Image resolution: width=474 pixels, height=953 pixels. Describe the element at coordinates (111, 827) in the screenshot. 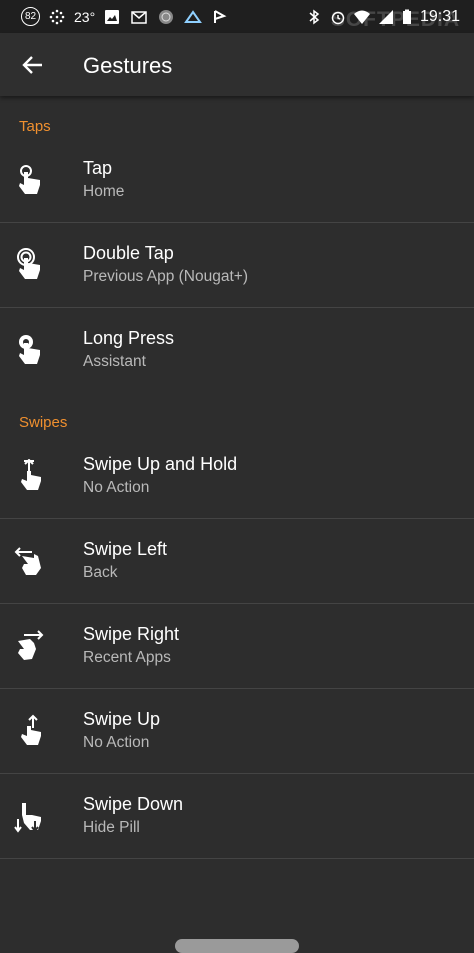

I see `gesture-value: Hide Pill` at that location.